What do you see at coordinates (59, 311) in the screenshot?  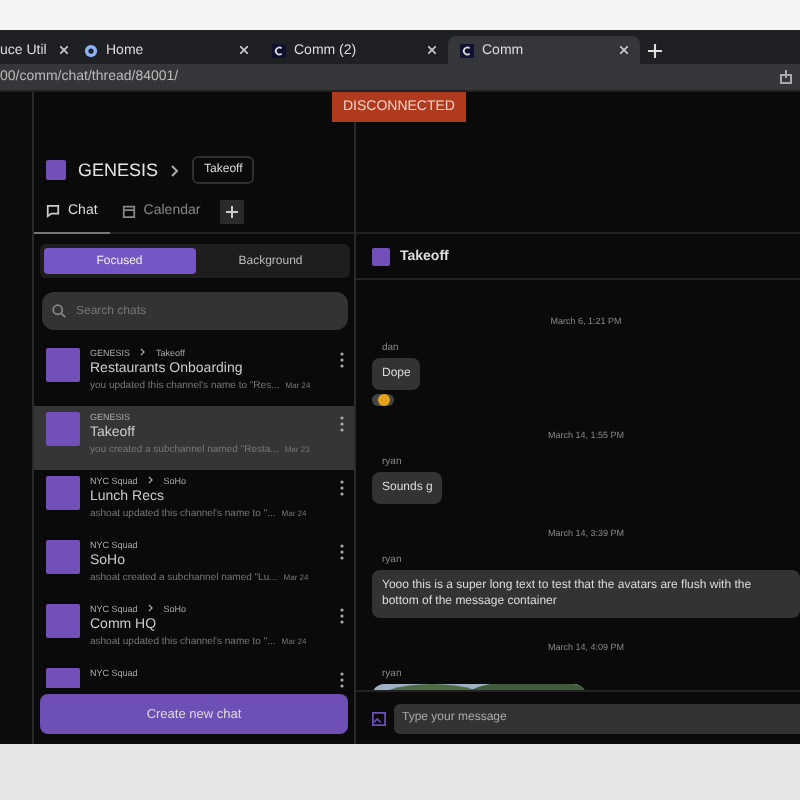 I see `search-icon` at bounding box center [59, 311].